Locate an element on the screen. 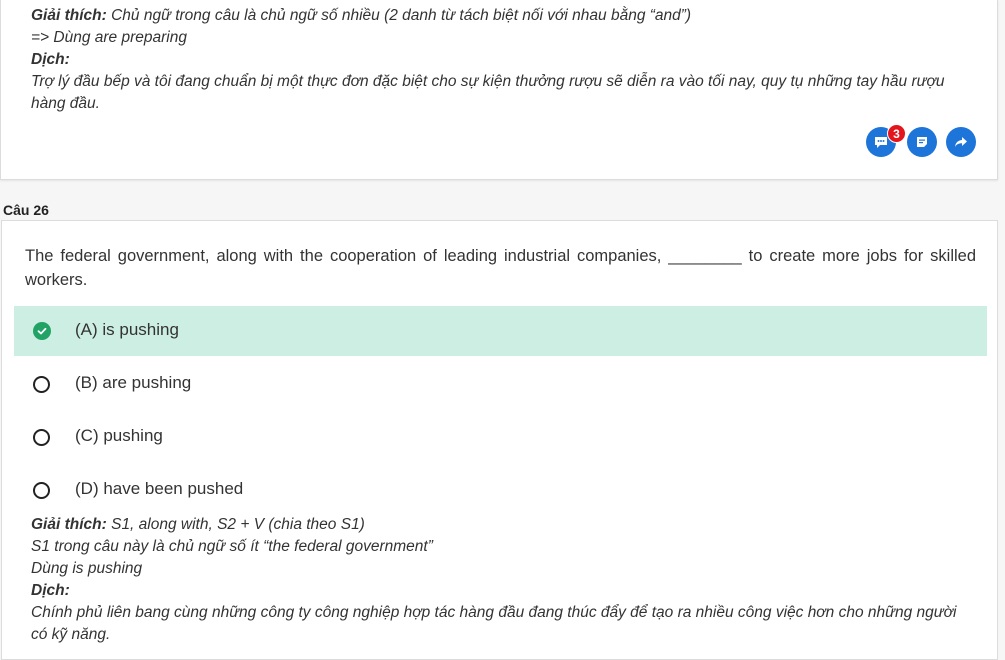 The width and height of the screenshot is (1005, 660). option-b-label: (B) are pushing is located at coordinates (133, 382).